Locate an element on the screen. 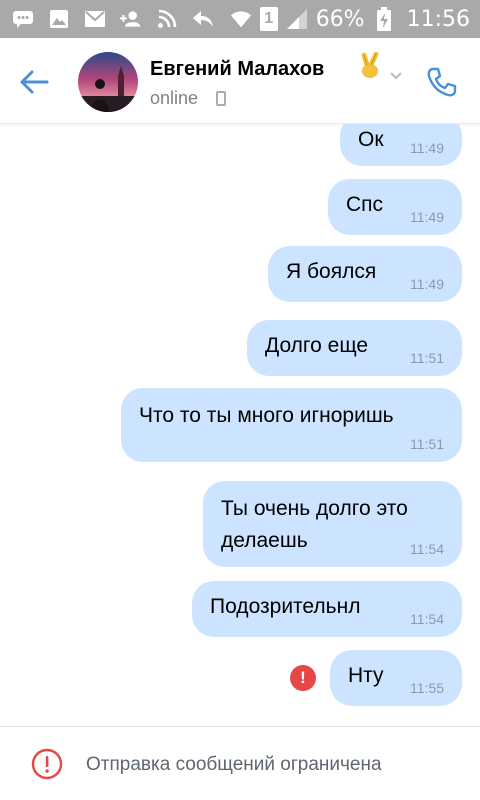 The width and height of the screenshot is (480, 800). message-bubble: Ты очень долго это делаешь 11:54 is located at coordinates (332, 524).